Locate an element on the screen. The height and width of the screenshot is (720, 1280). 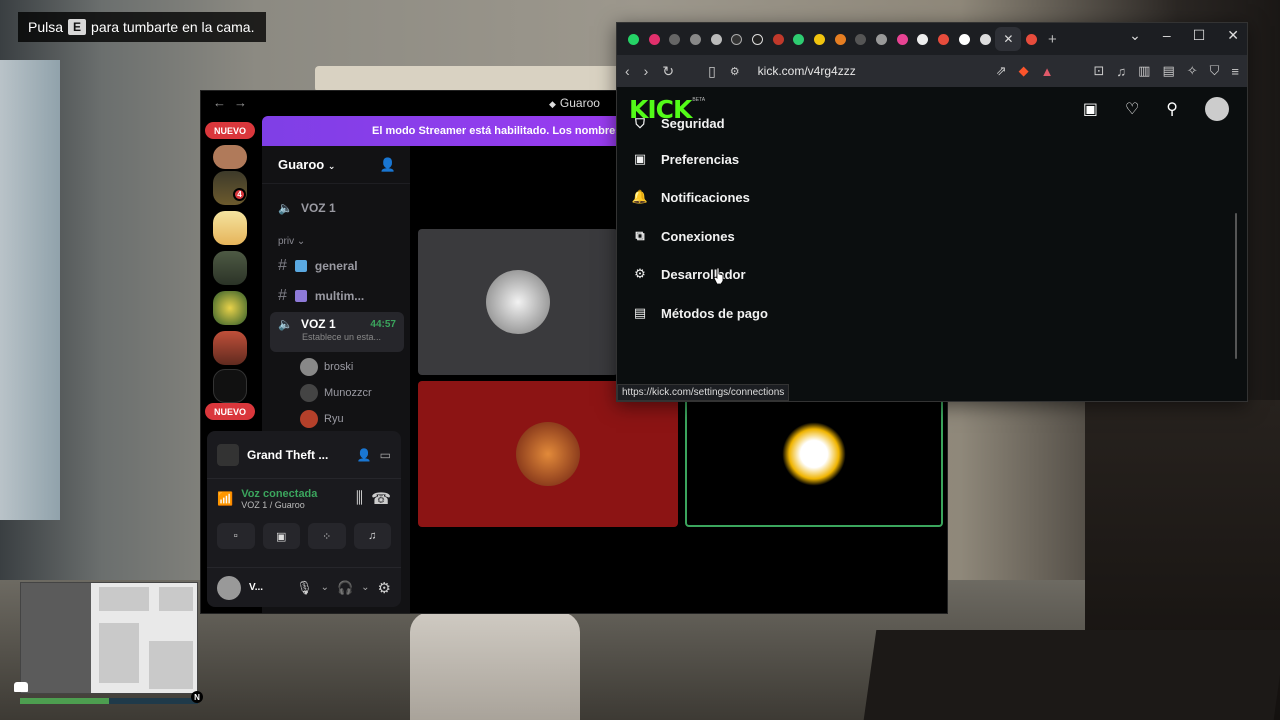
music-icon: ♫ is located at coordinates (1121, 71).